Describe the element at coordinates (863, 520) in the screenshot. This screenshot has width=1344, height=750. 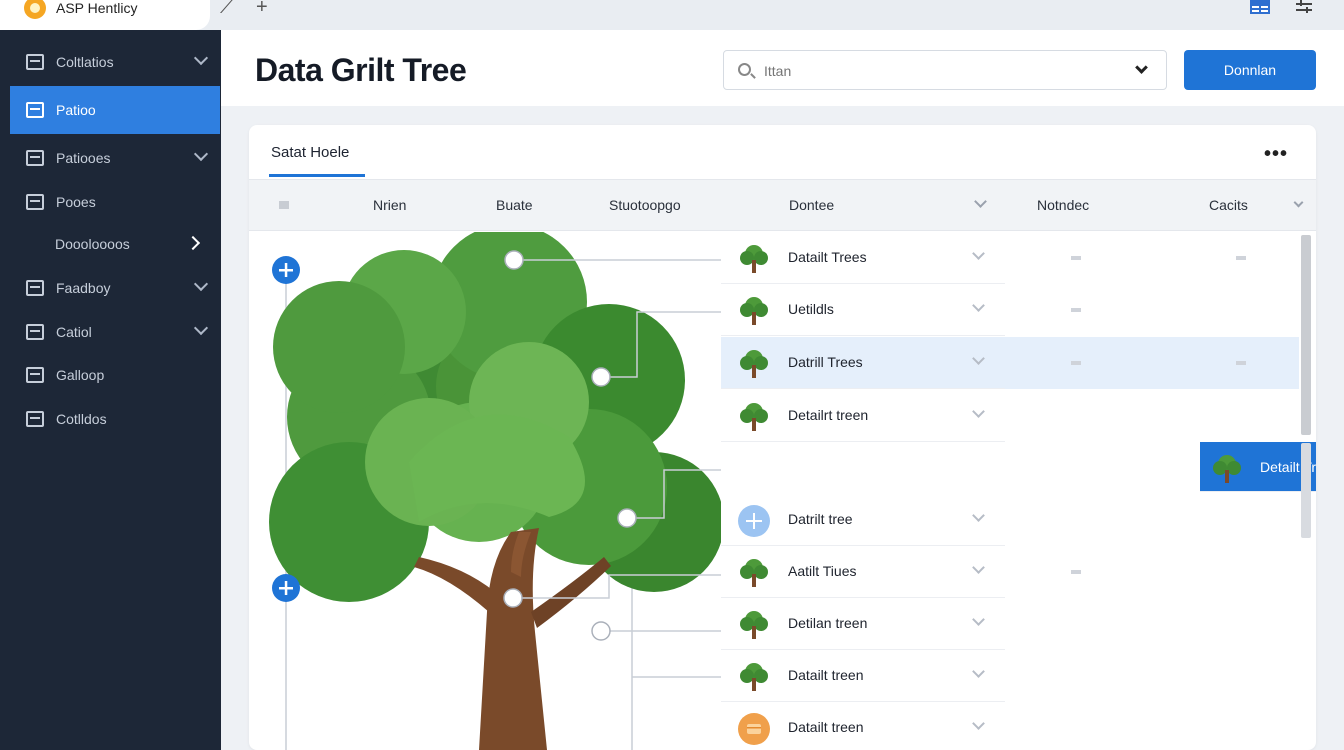
I see `table-row: Datrilt tree` at that location.